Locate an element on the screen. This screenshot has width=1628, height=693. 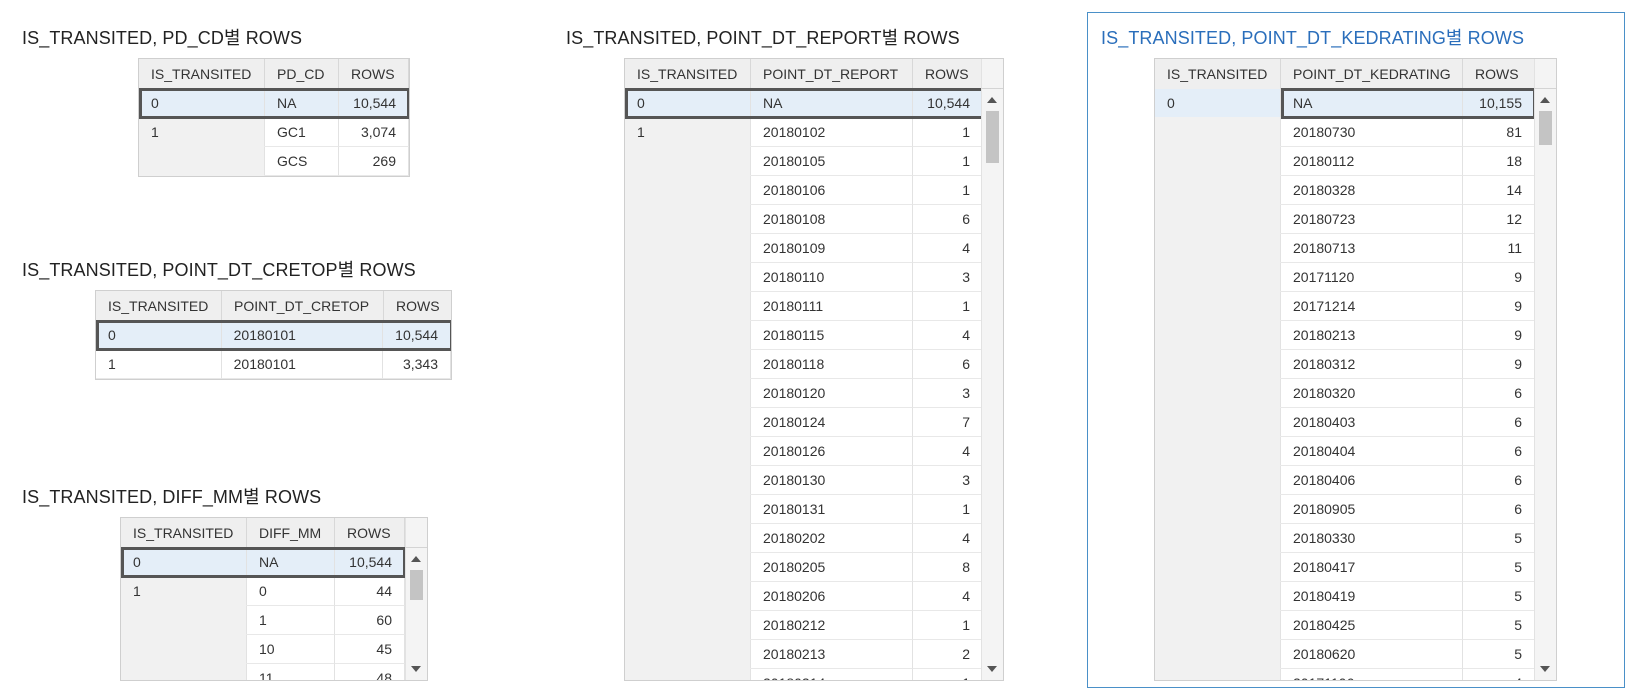
table-cell-diff-mm: 10 is located at coordinates (291, 649).